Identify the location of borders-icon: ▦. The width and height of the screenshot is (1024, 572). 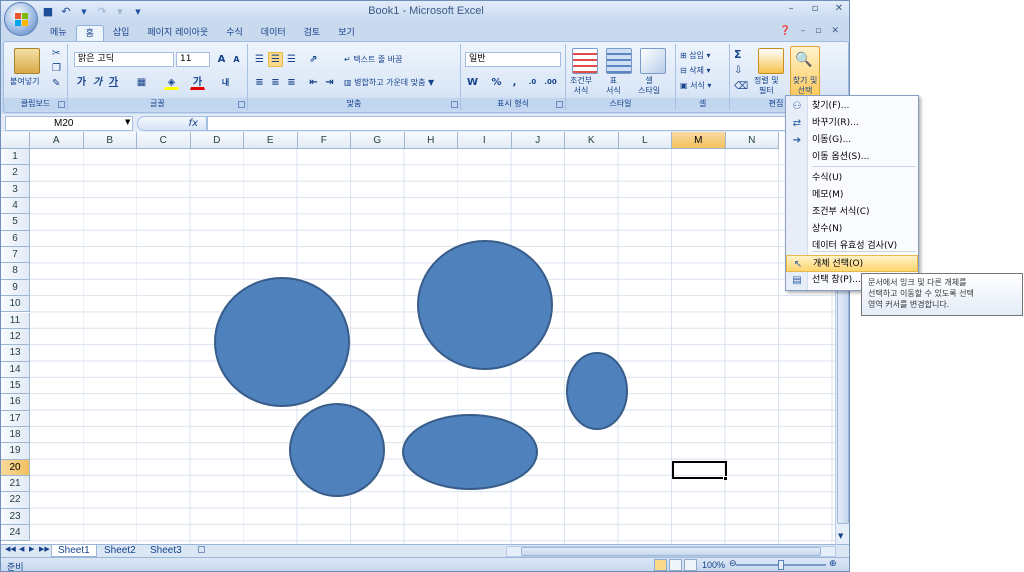
(141, 82).